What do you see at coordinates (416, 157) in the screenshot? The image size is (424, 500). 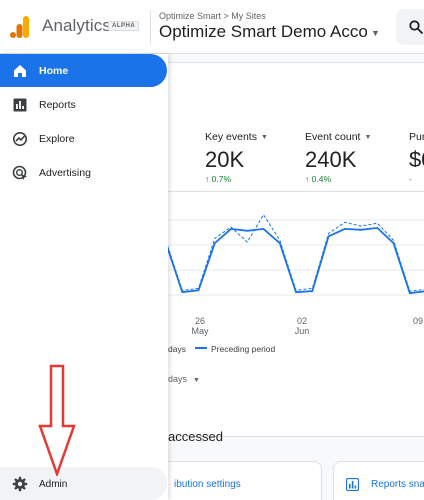 I see `metric-purchase-value: $0` at bounding box center [416, 157].